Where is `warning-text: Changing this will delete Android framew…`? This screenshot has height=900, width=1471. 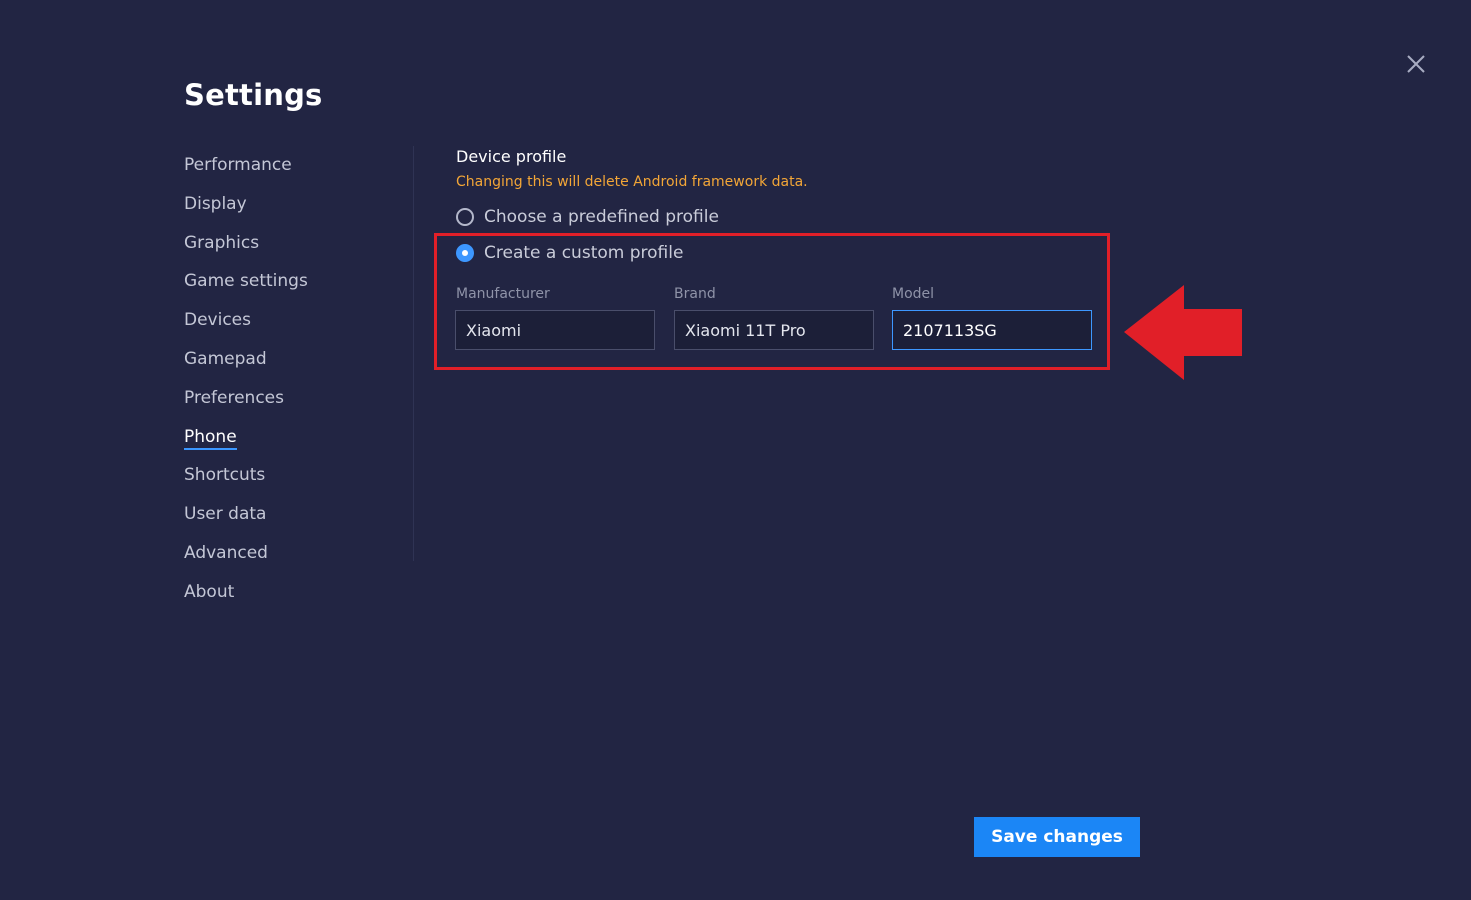 warning-text: Changing this will delete Android framew… is located at coordinates (632, 182).